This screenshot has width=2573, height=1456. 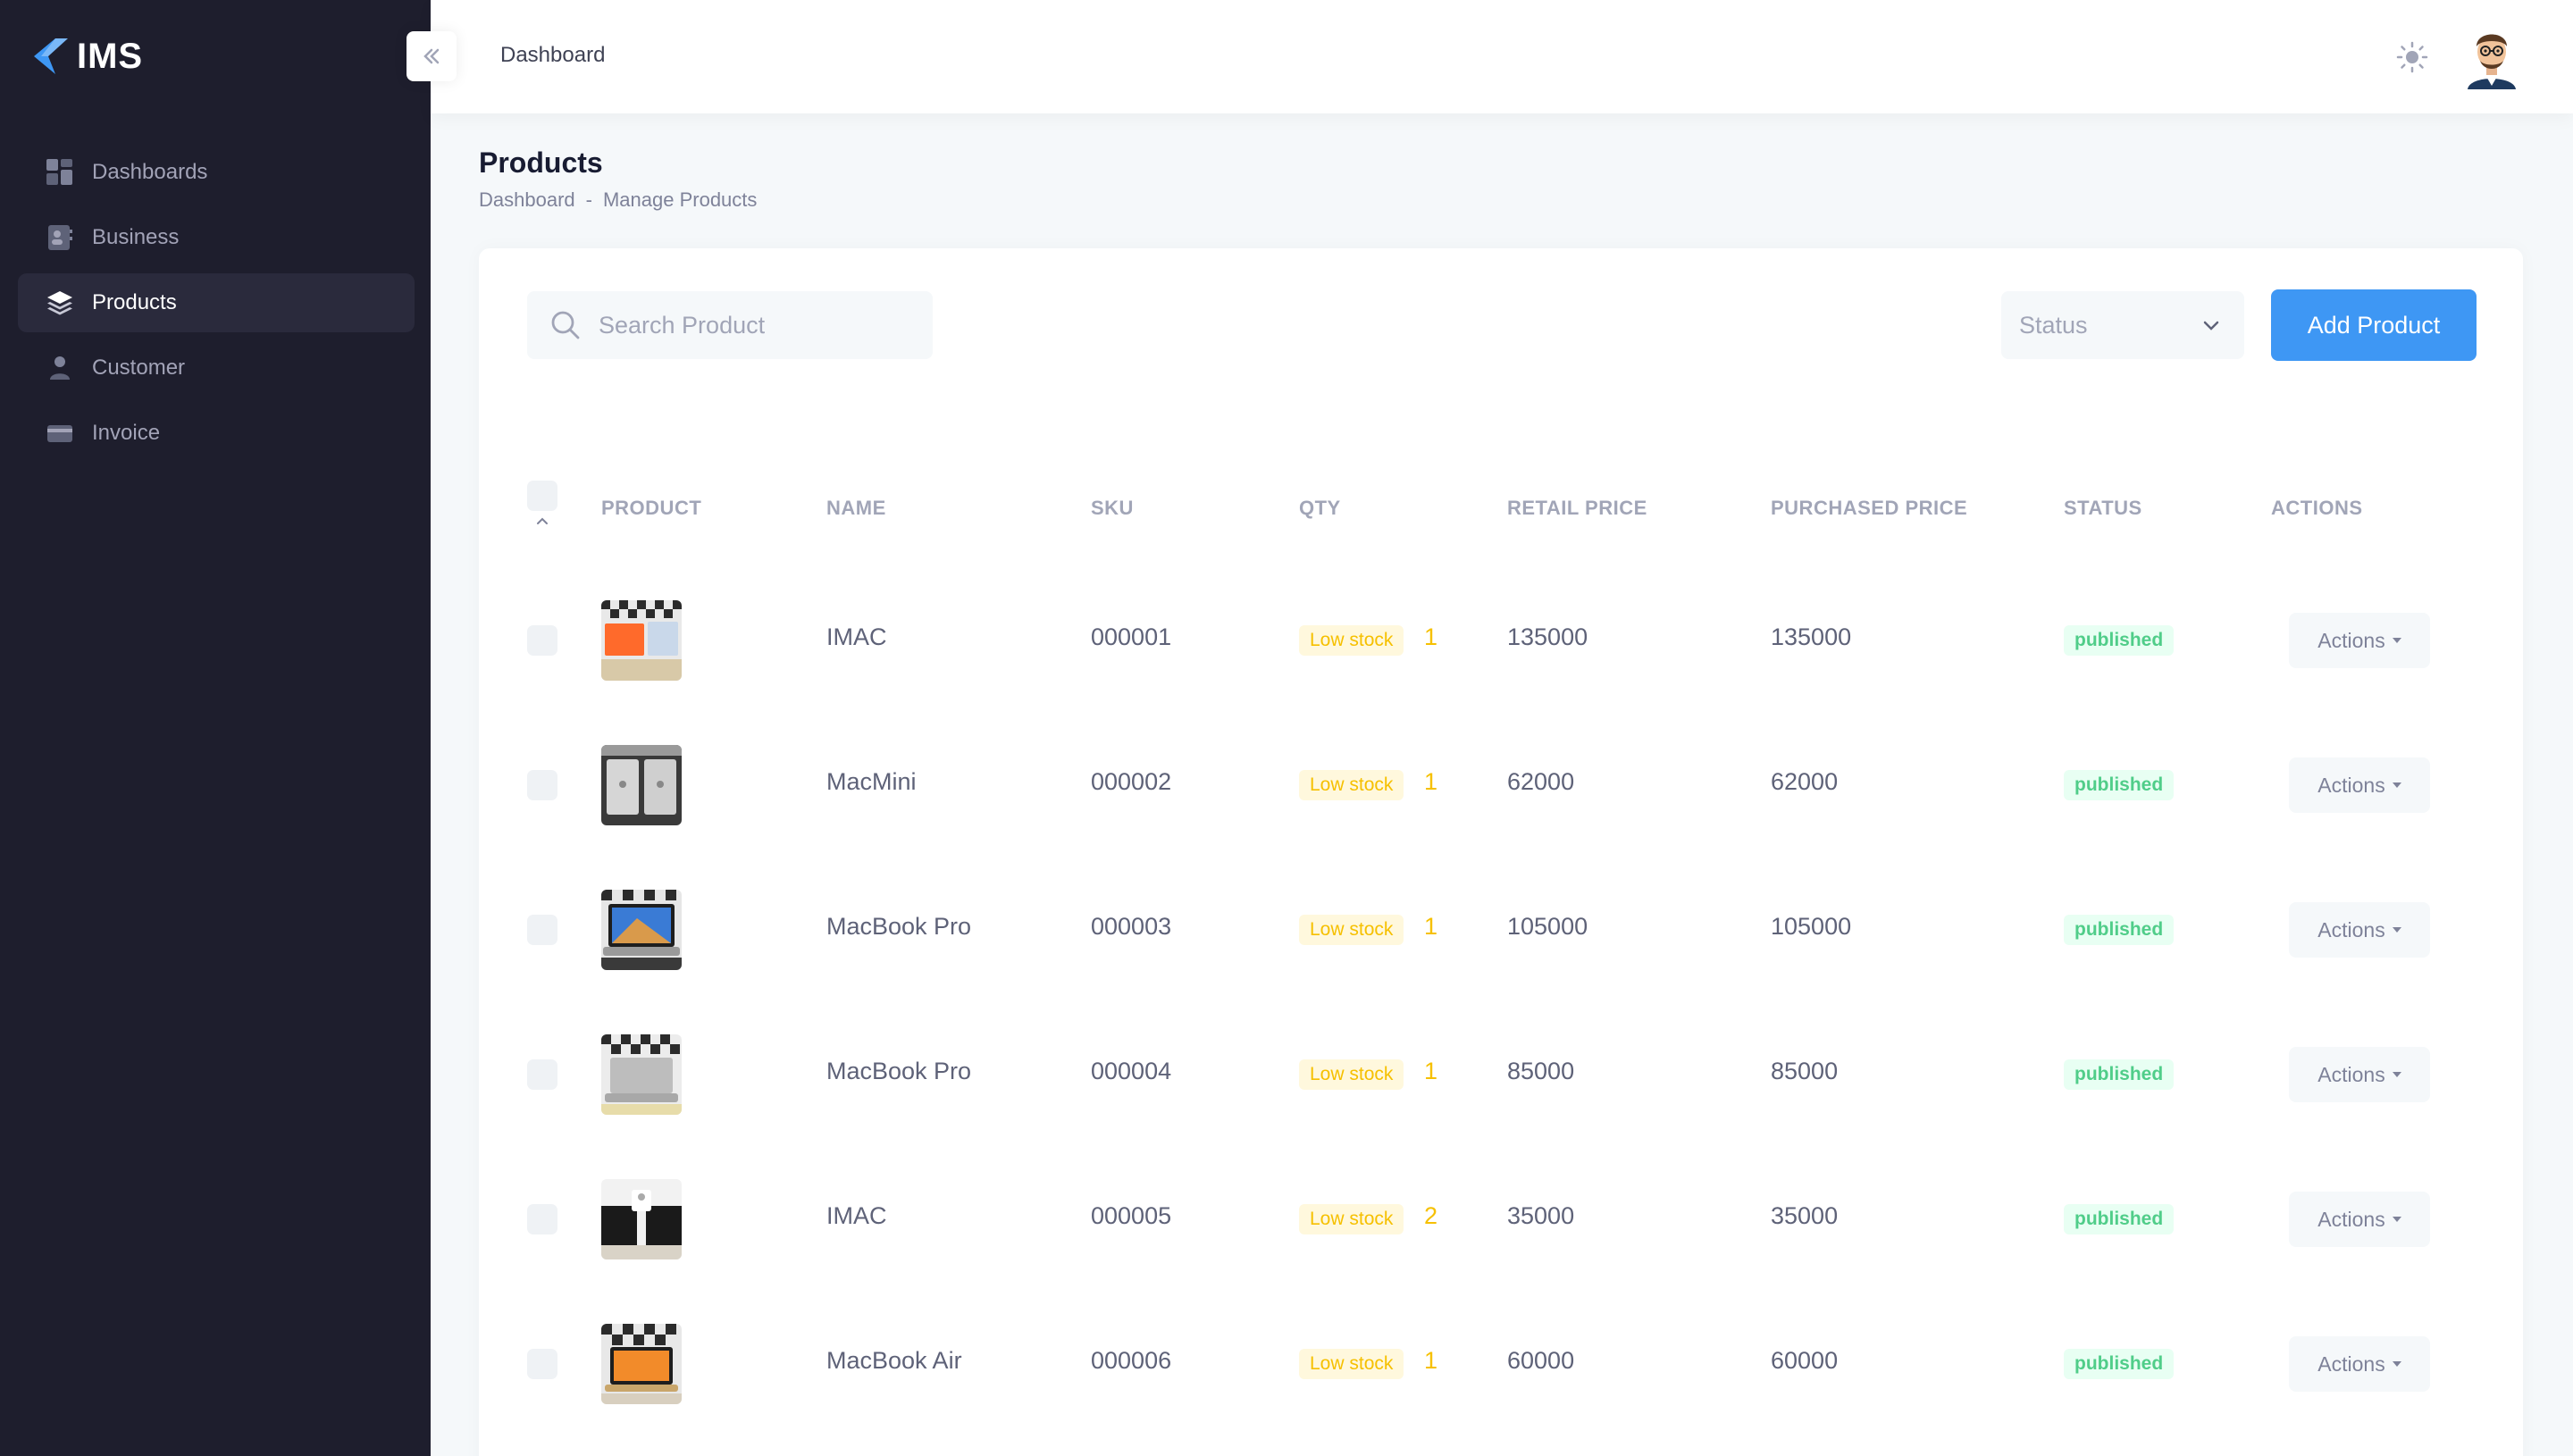 I want to click on sidebar-item-business: Business, so click(x=216, y=237).